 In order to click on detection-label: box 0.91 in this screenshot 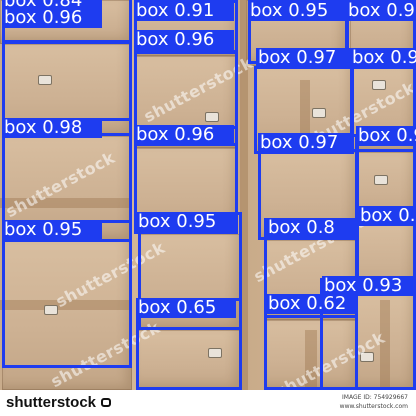, I will do `click(184, 11)`.